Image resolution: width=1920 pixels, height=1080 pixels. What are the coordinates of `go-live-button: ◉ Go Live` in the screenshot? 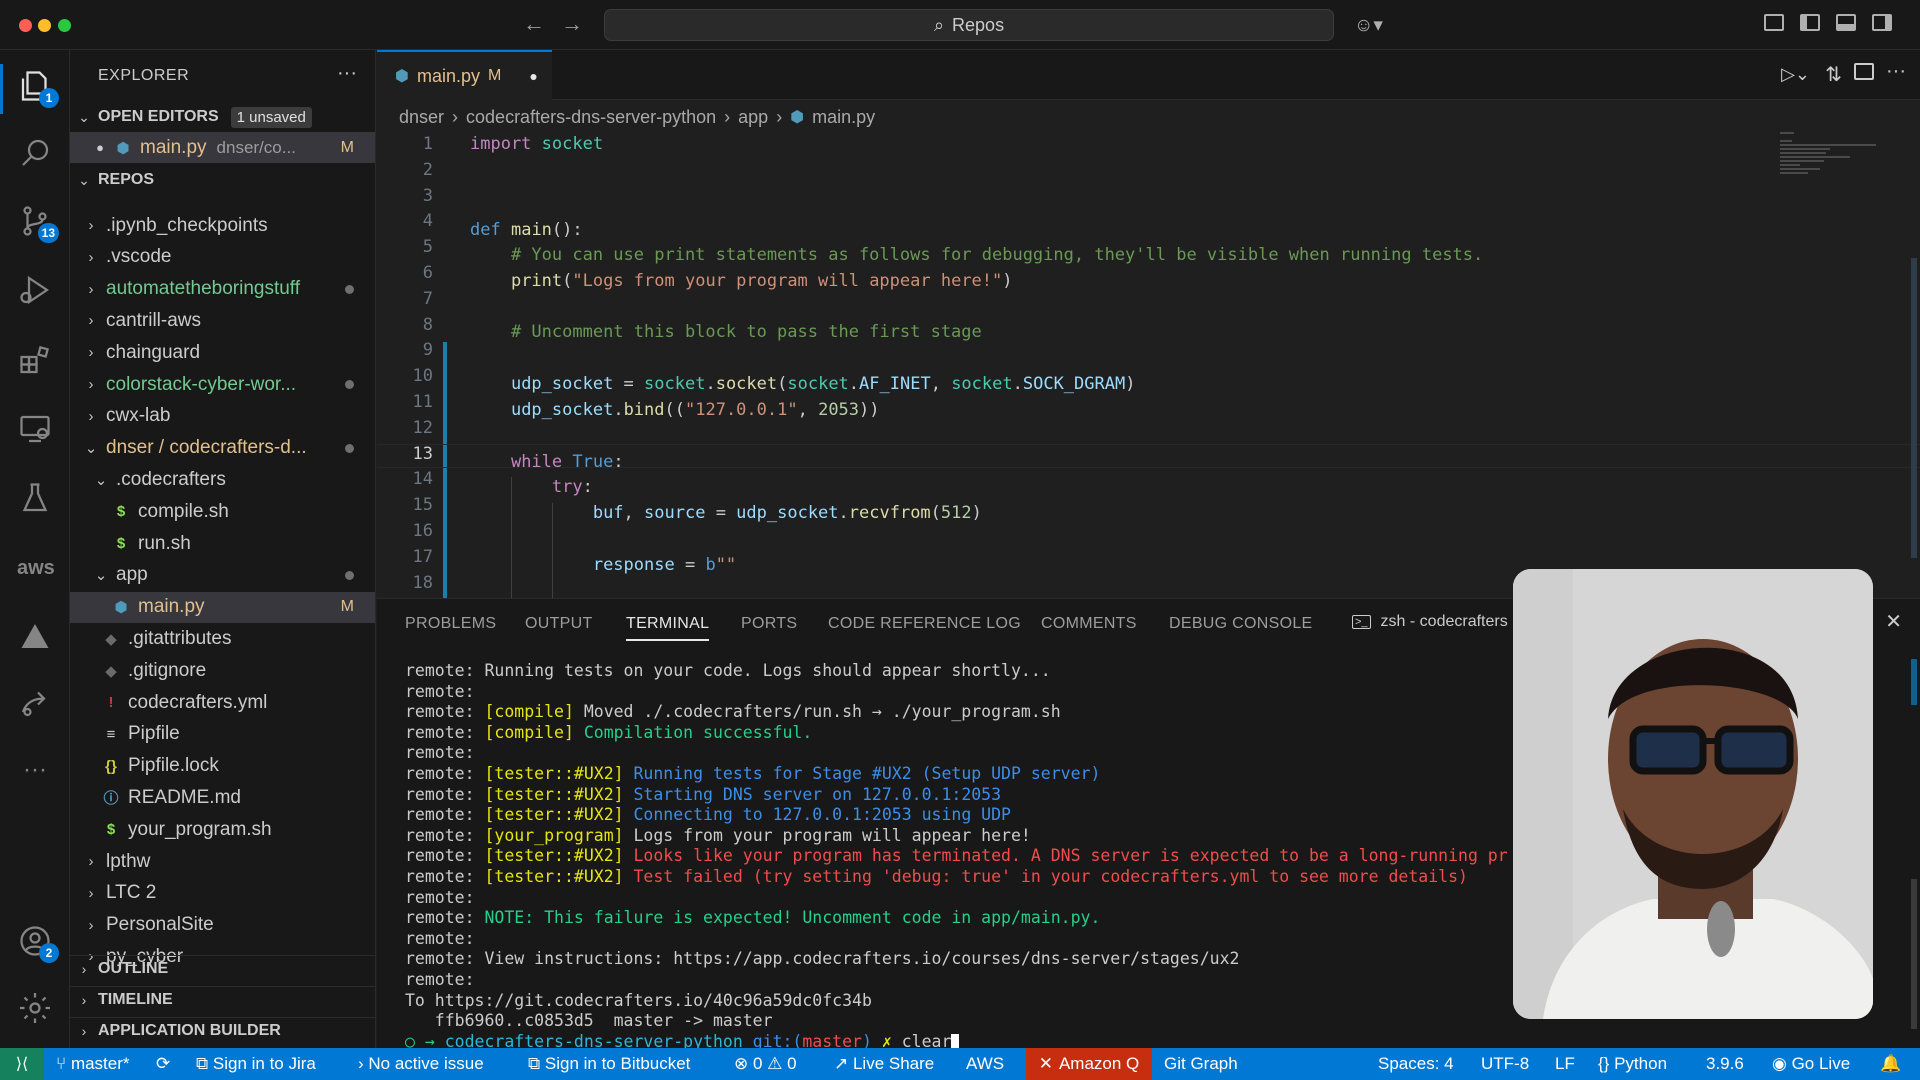 It's located at (1811, 1064).